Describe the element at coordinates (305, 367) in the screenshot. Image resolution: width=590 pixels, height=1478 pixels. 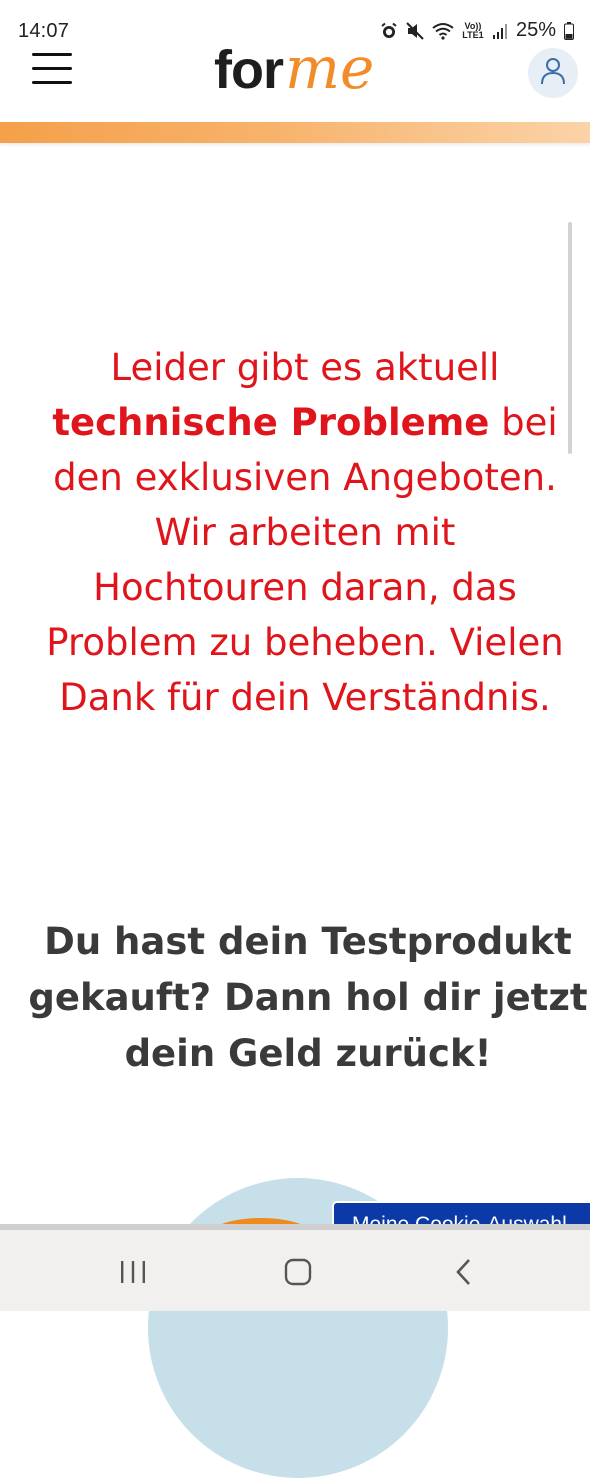
I see `notice-line-1: Leider gibt es aktuell` at that location.